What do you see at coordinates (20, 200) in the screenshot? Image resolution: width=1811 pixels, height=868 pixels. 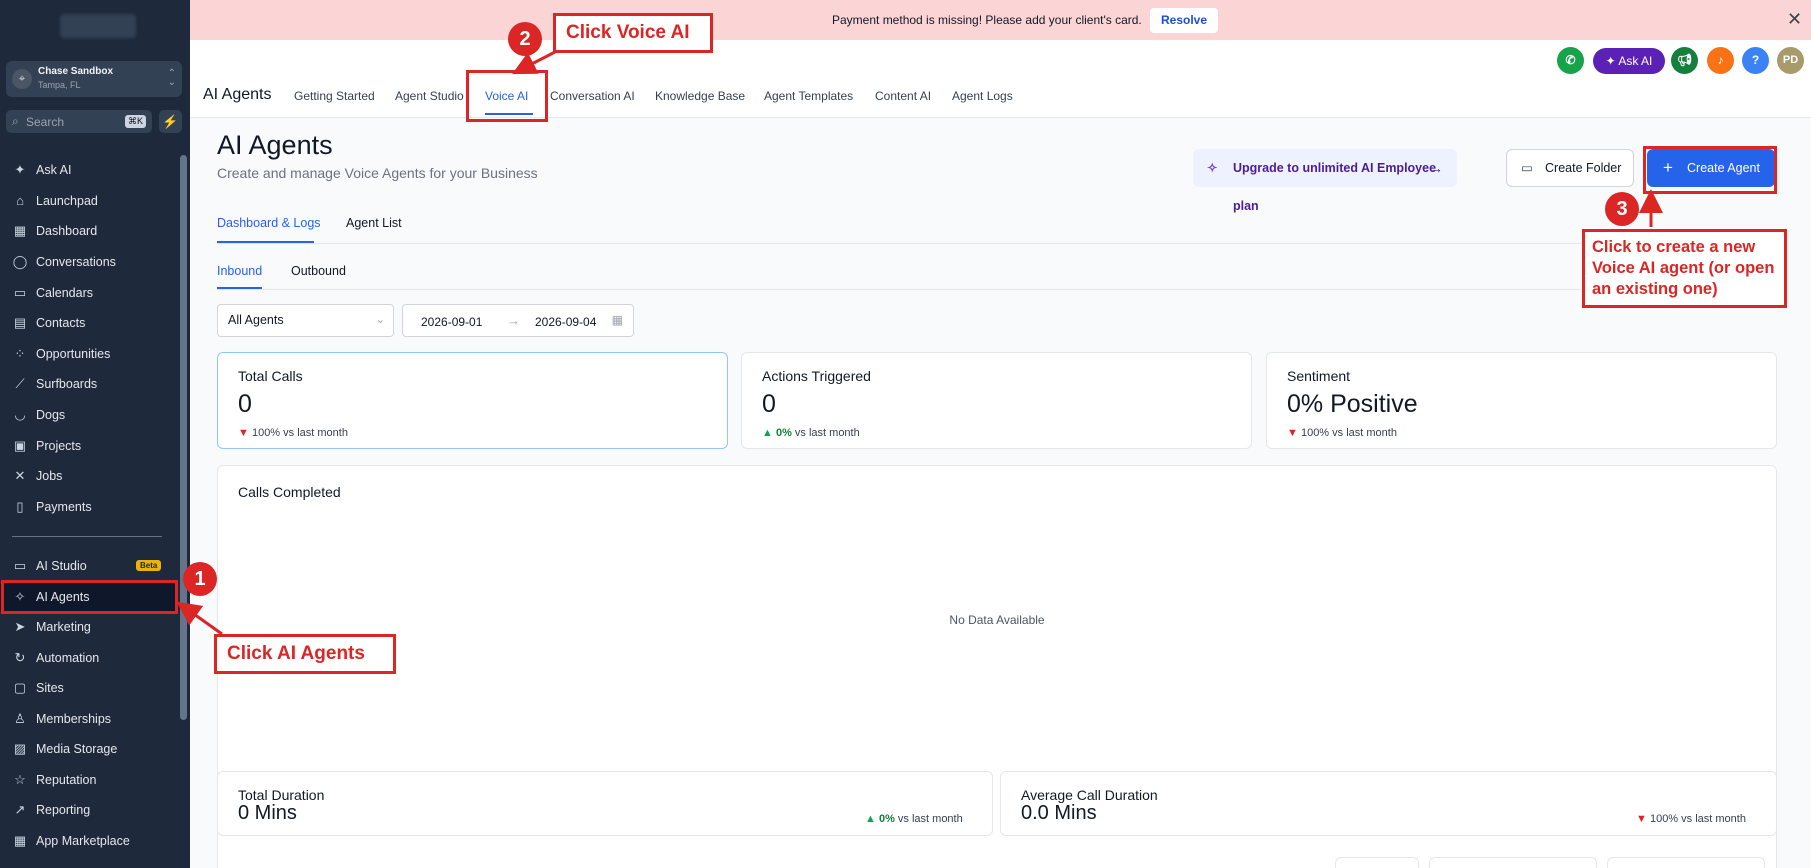 I see `rocket-icon: ⌂` at bounding box center [20, 200].